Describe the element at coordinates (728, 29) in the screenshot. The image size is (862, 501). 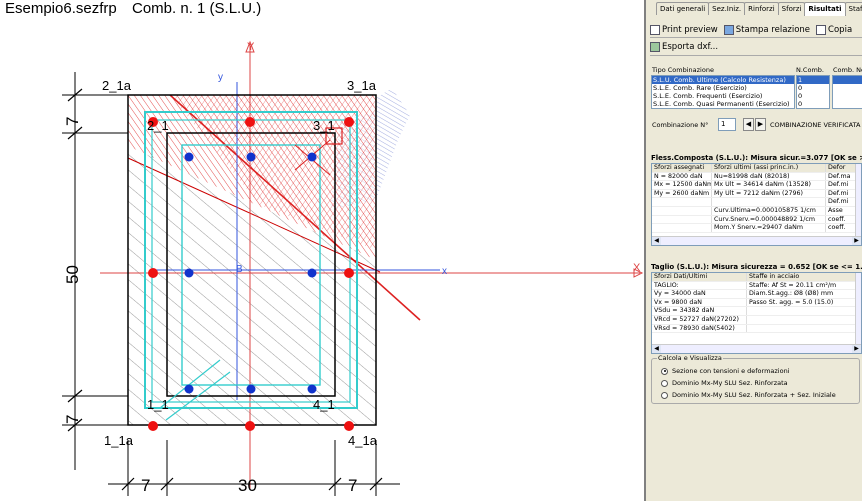
I see `printer-icon` at that location.